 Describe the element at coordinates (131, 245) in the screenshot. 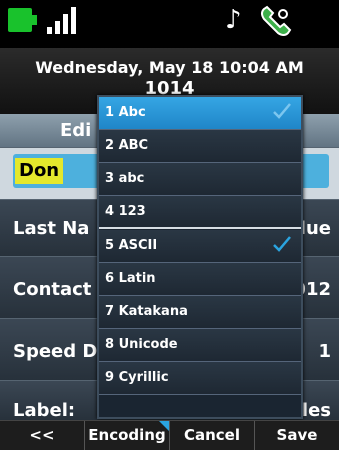

I see `option-label: 5 ASCII` at that location.